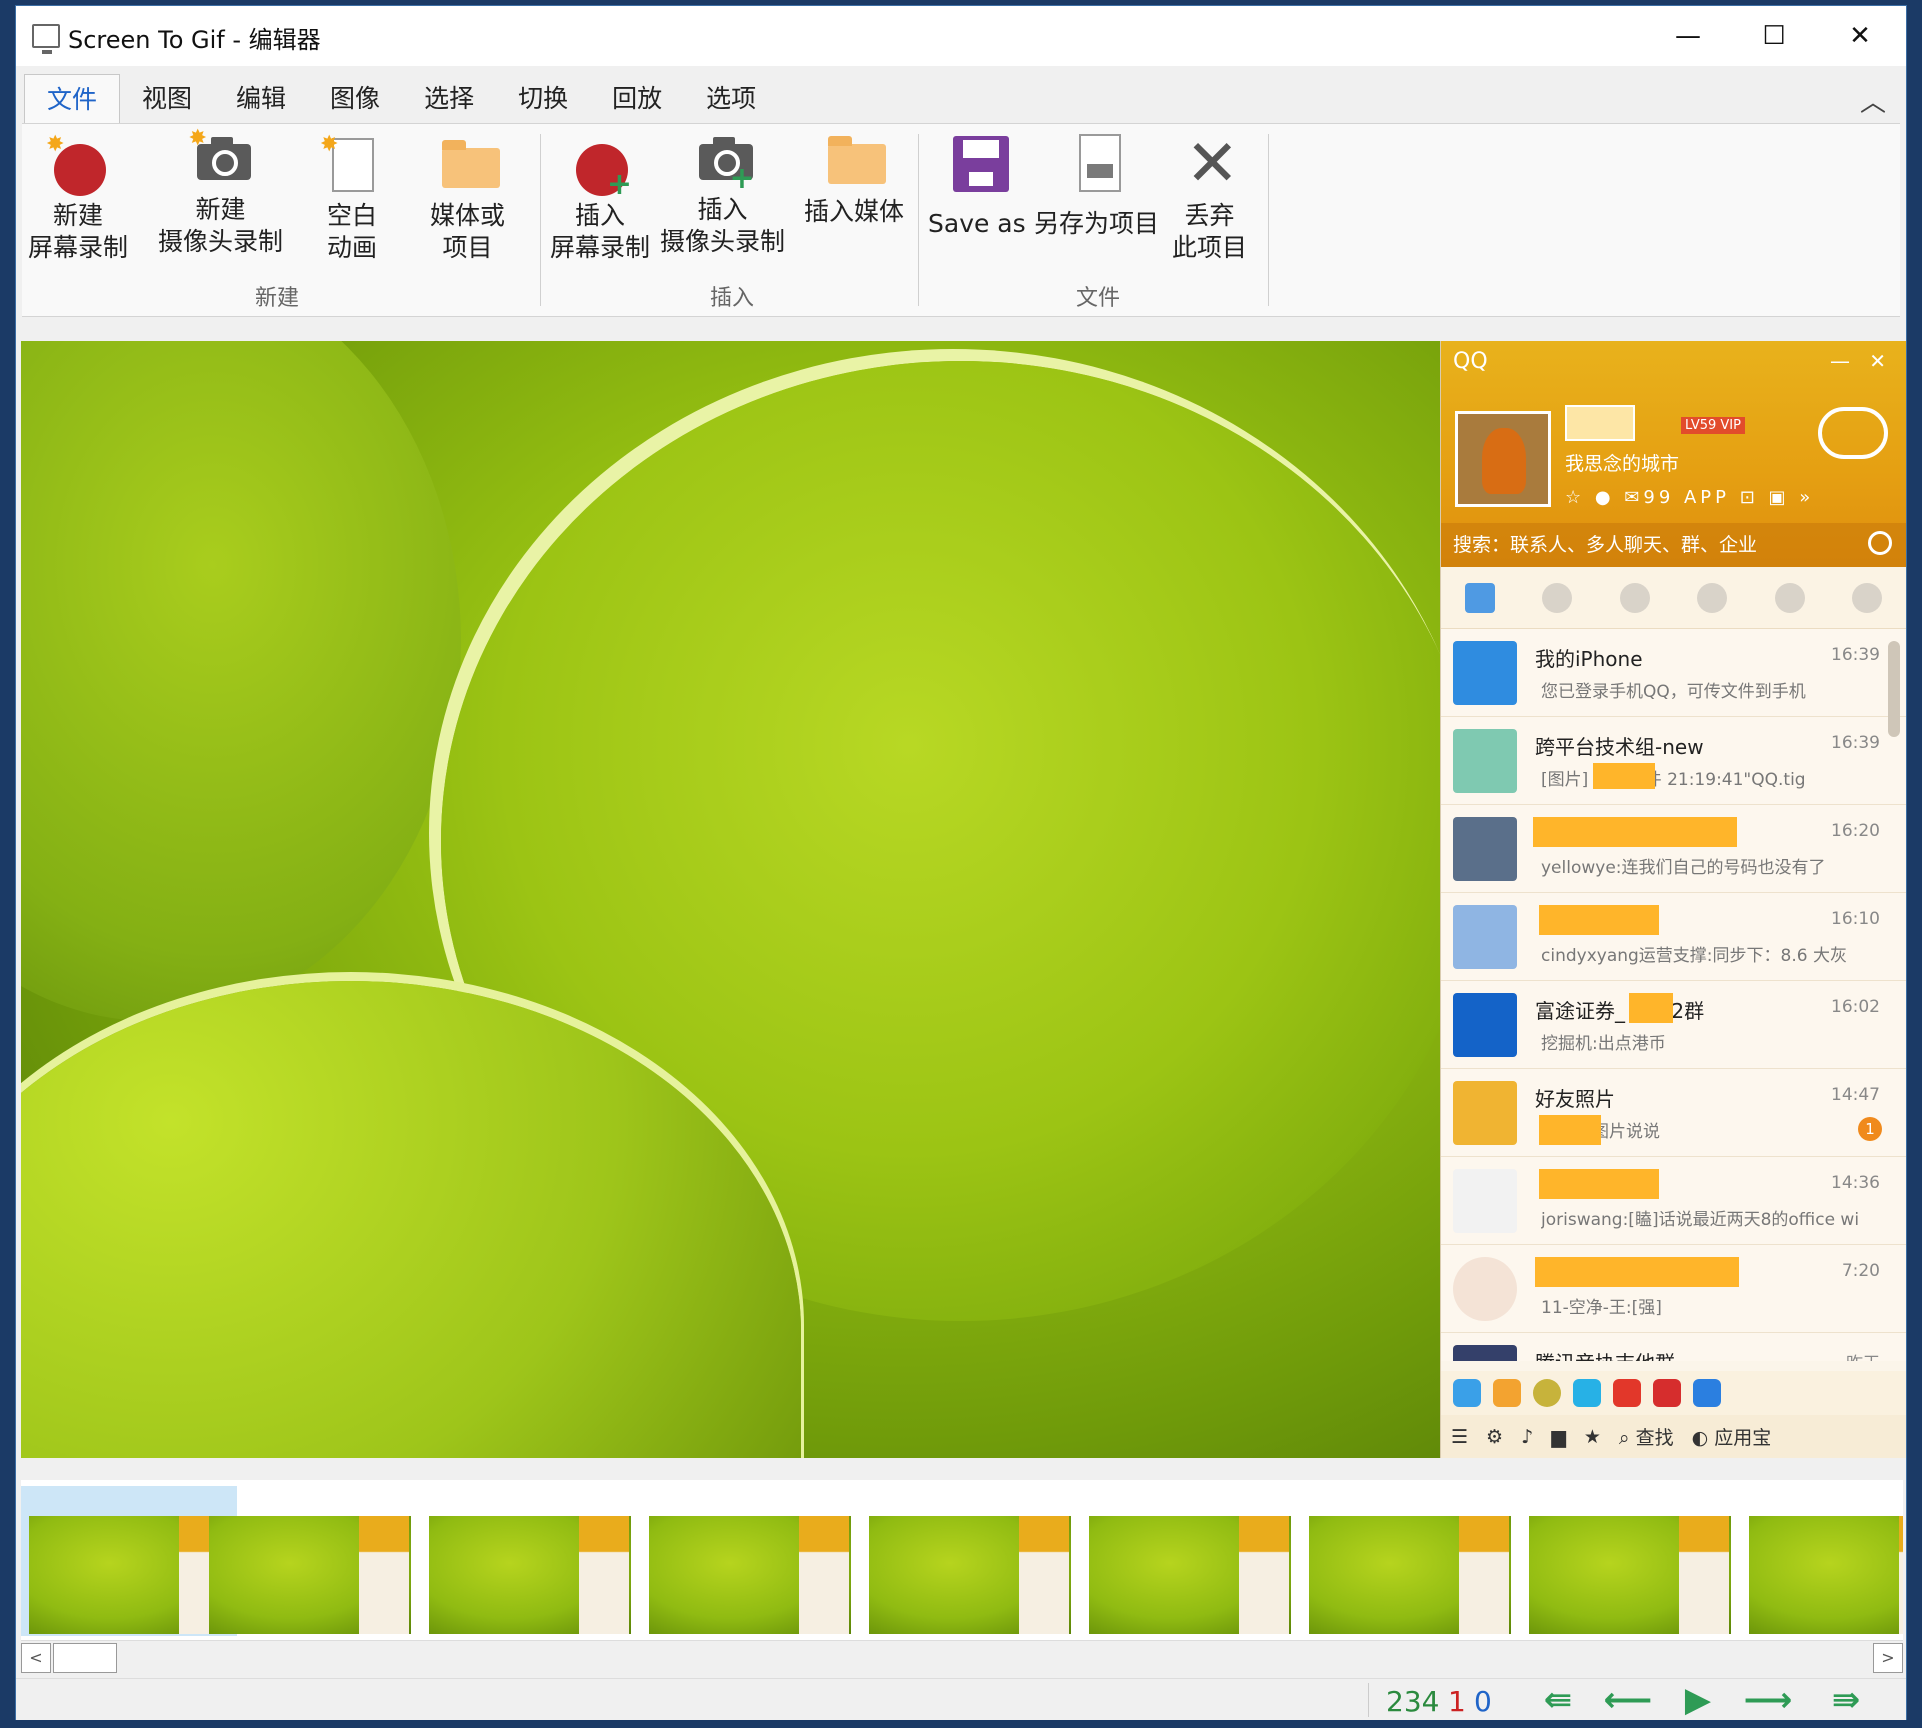 The width and height of the screenshot is (1922, 1728). Describe the element at coordinates (1860, 36) in the screenshot. I see `close-button: ✕` at that location.